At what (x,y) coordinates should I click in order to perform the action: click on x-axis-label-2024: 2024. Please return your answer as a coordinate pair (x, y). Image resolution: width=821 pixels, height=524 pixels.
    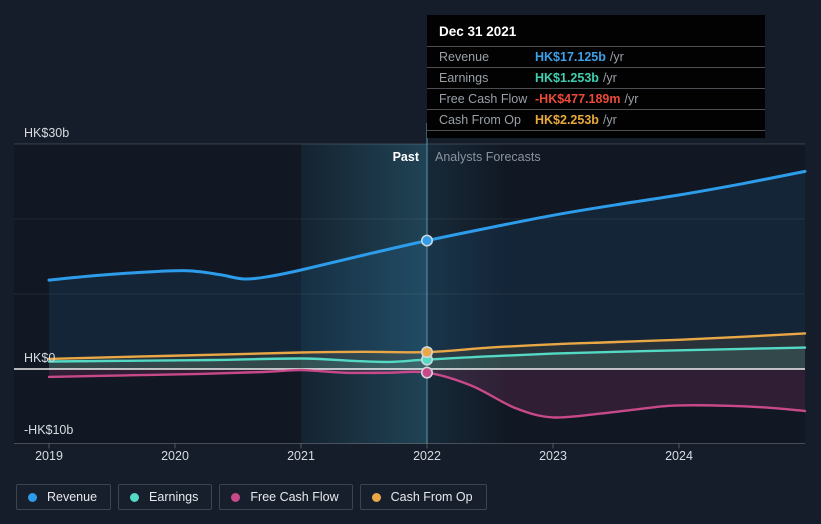
    Looking at the image, I should click on (679, 456).